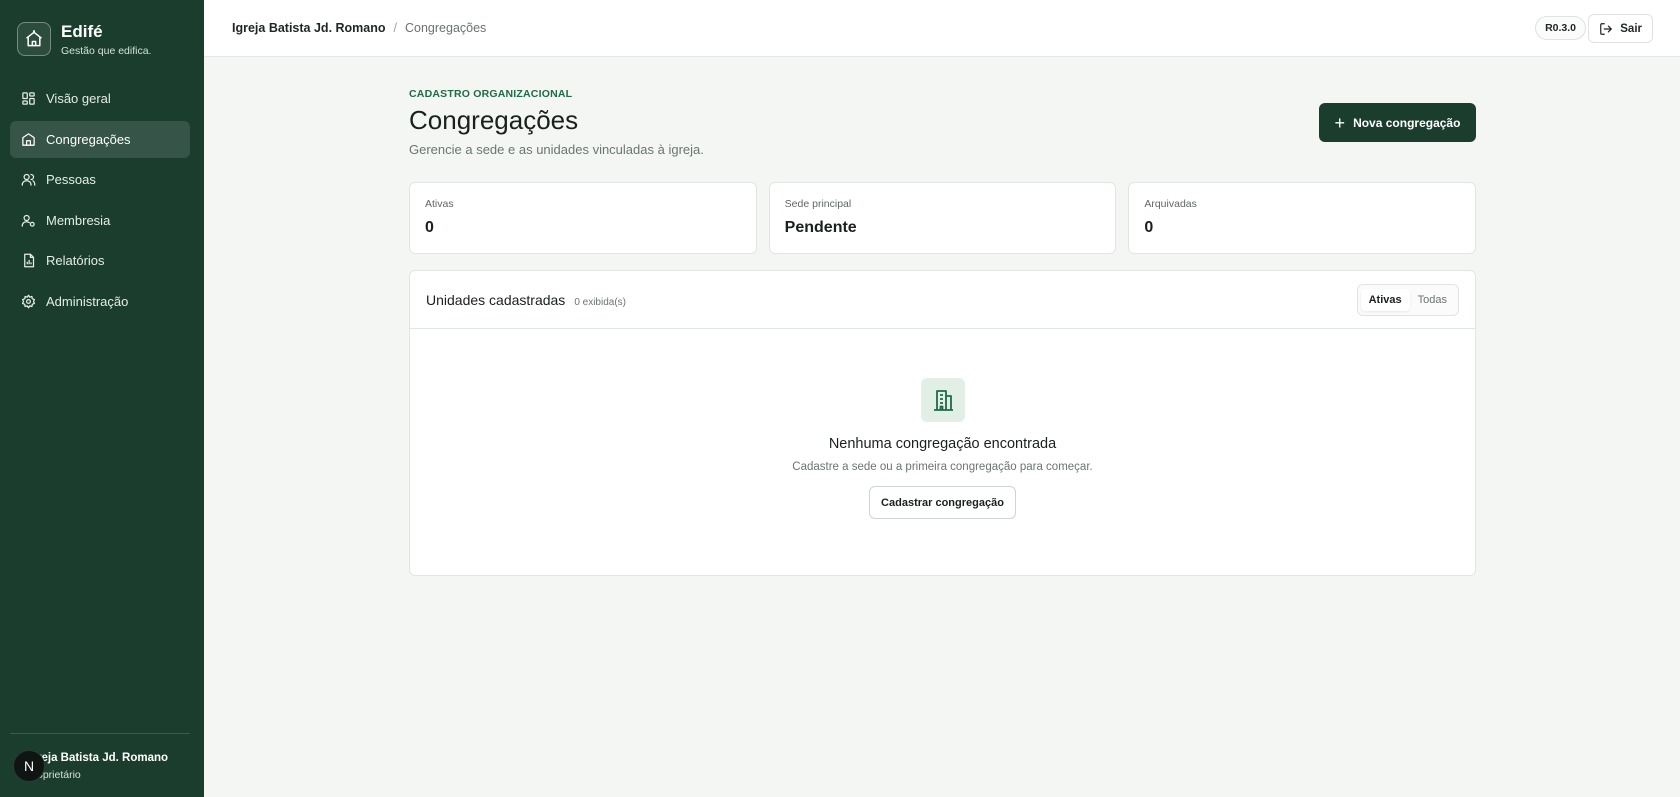 This screenshot has height=797, width=1680. I want to click on user-role: oprietário, so click(59, 775).